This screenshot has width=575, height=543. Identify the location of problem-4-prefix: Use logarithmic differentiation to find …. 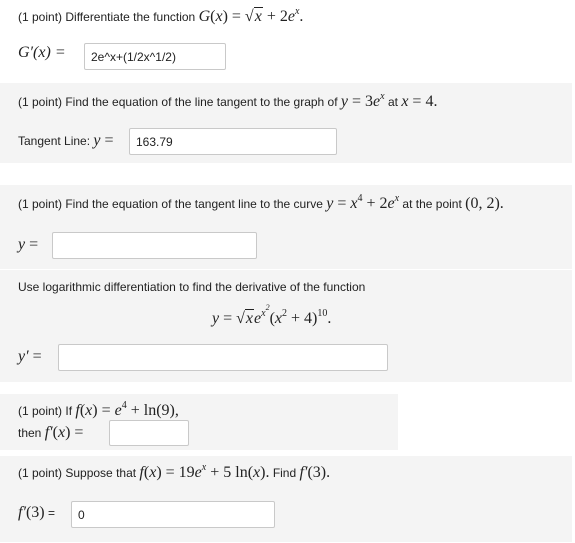
(192, 287).